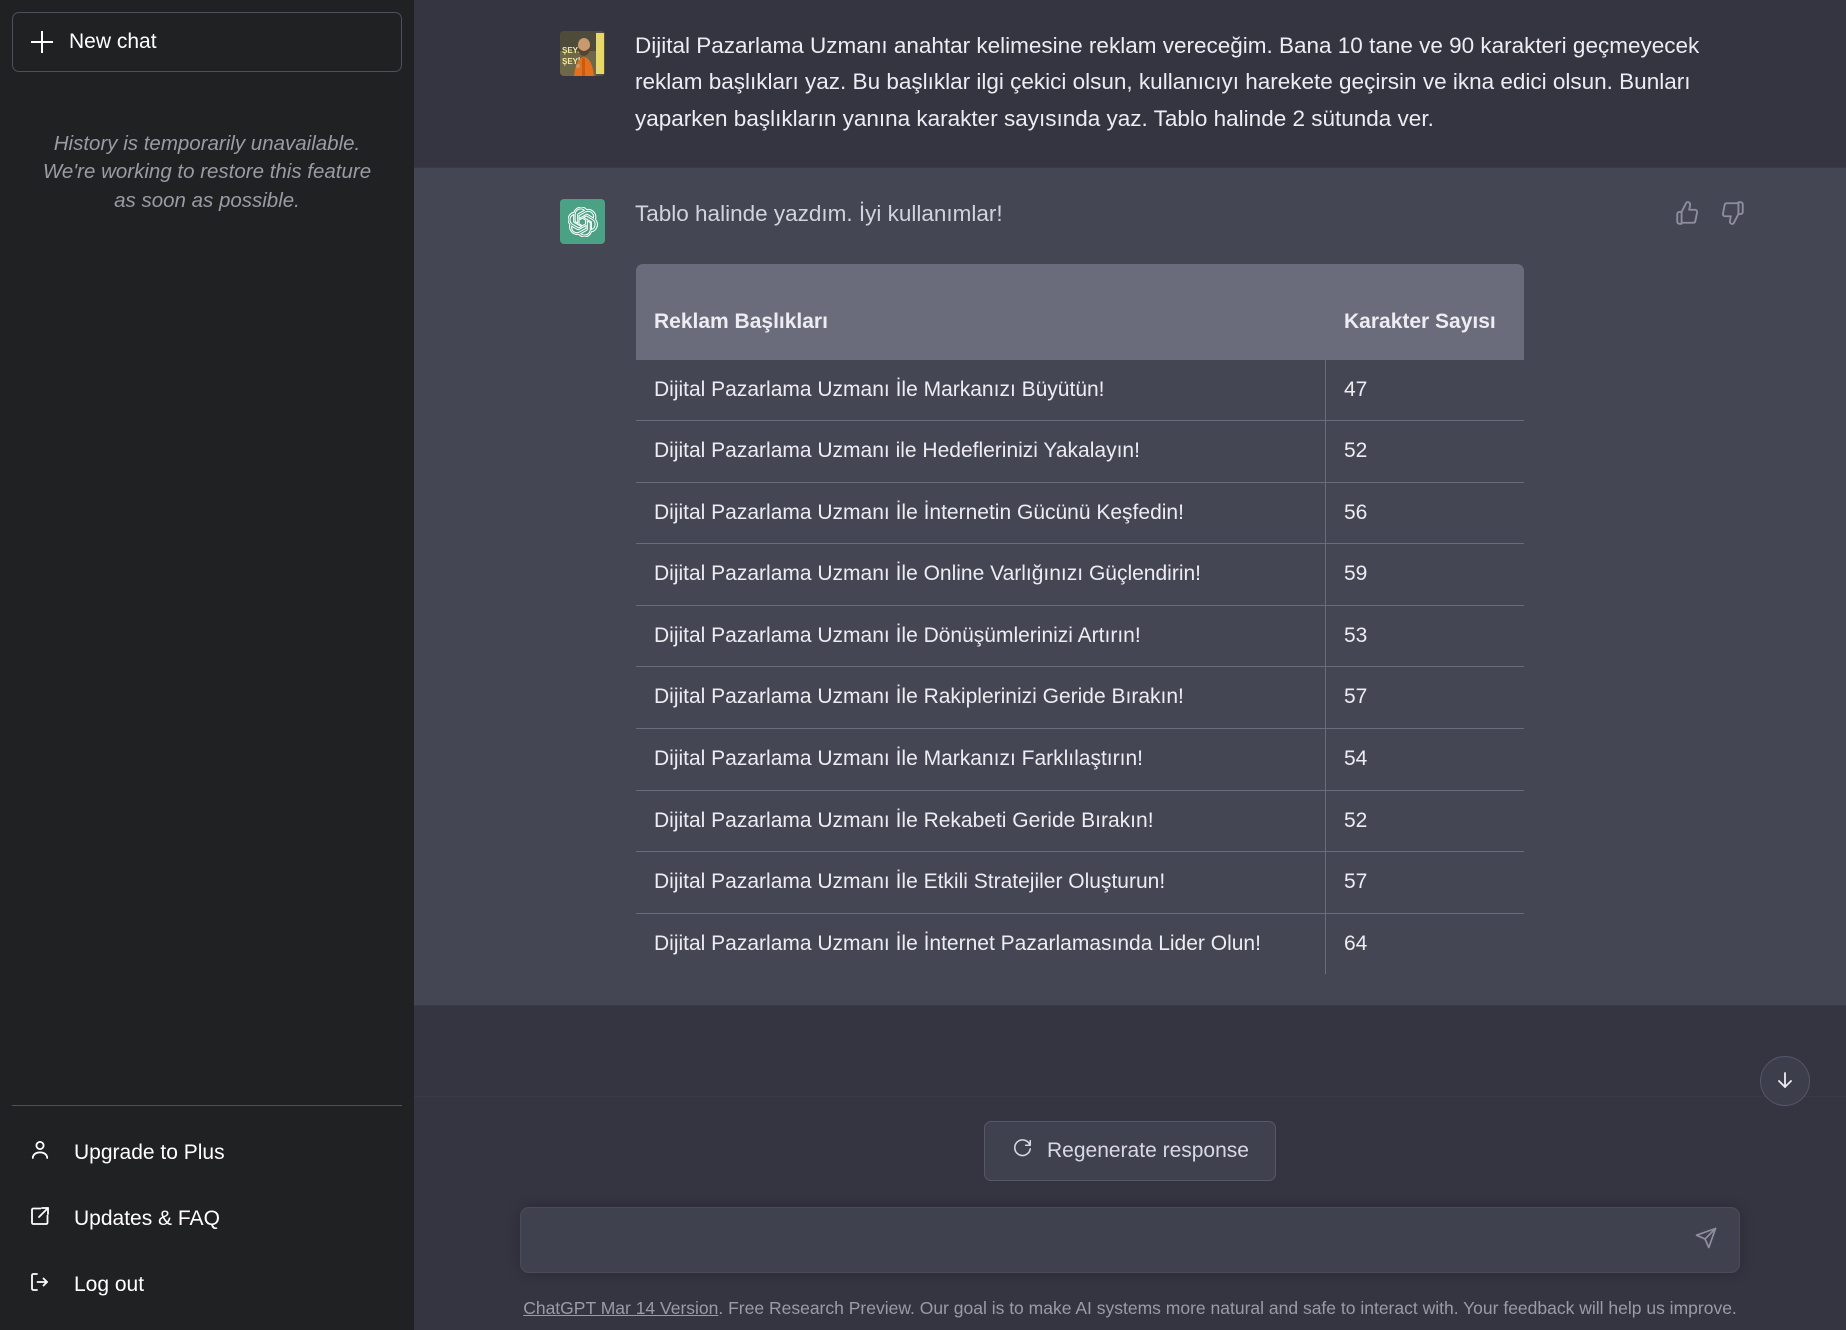  What do you see at coordinates (1022, 1151) in the screenshot?
I see `refresh-icon` at bounding box center [1022, 1151].